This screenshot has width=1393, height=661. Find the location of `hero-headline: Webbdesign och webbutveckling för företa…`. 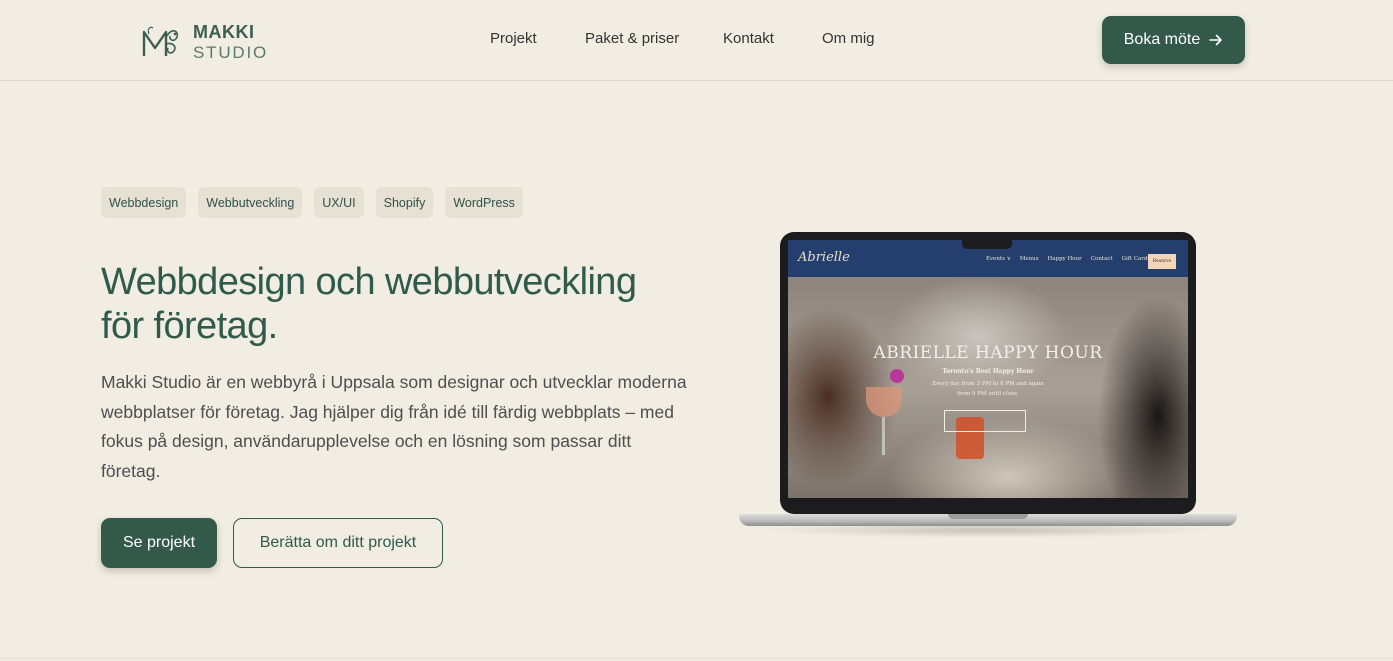

hero-headline: Webbdesign och webbutveckling för företa… is located at coordinates (369, 304).